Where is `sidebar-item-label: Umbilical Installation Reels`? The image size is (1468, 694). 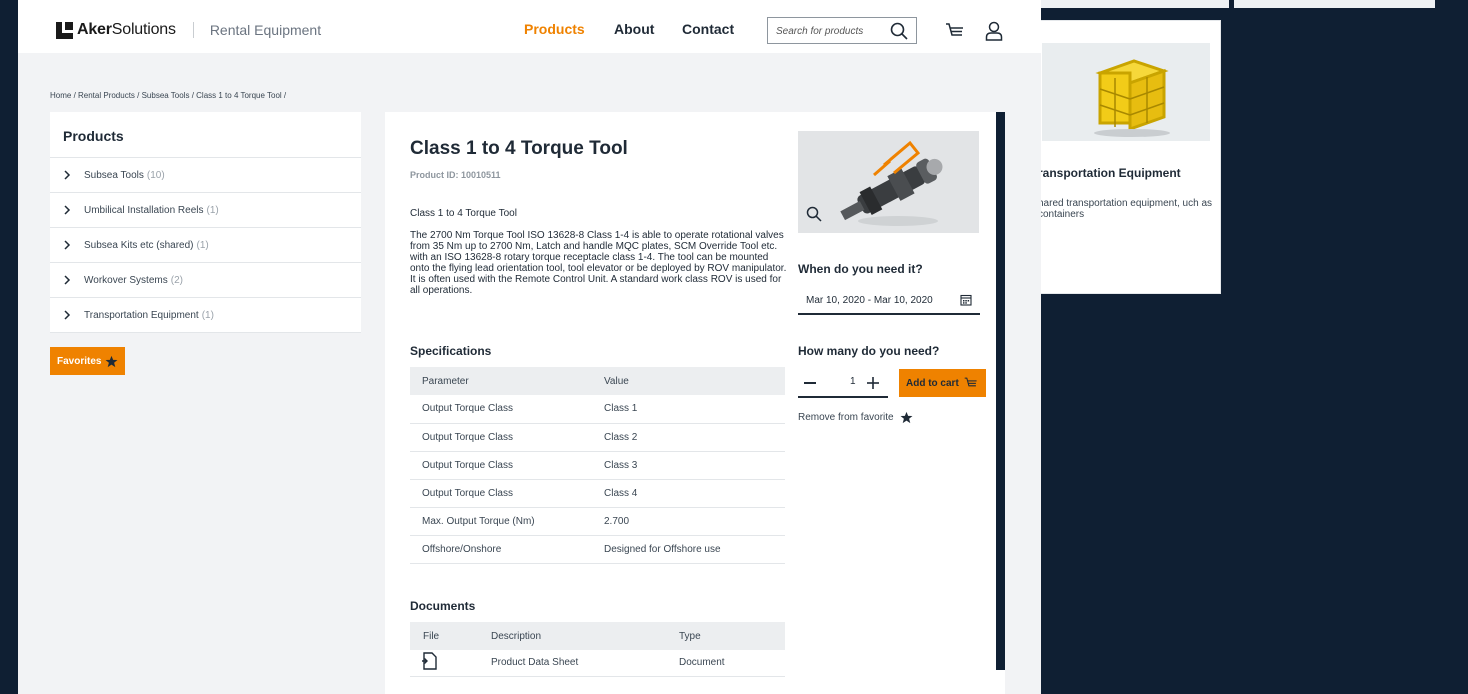 sidebar-item-label: Umbilical Installation Reels is located at coordinates (144, 210).